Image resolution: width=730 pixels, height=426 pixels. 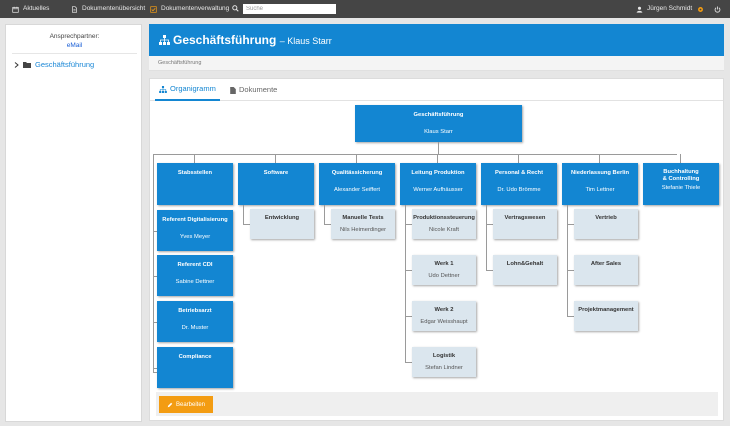 What do you see at coordinates (195, 8) in the screenshot?
I see `nav-item-label: Dokumentenverwaltung` at bounding box center [195, 8].